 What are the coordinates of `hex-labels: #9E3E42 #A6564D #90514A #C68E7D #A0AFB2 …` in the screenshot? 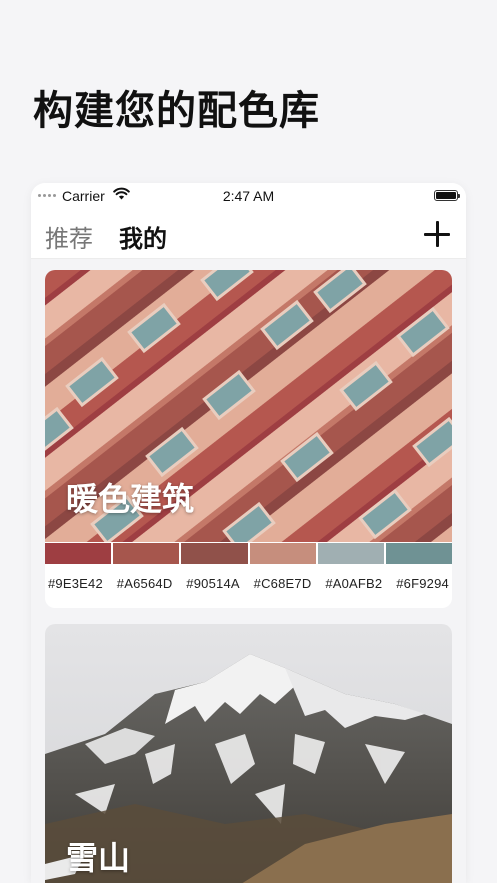 It's located at (248, 577).